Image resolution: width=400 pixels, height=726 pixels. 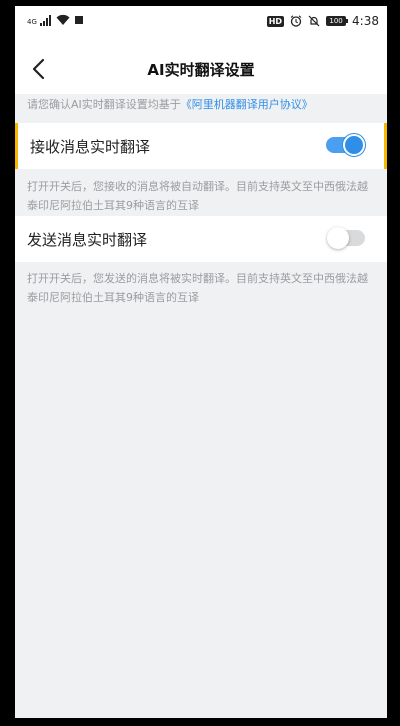 I want to click on battery-icon: 100, so click(x=337, y=21).